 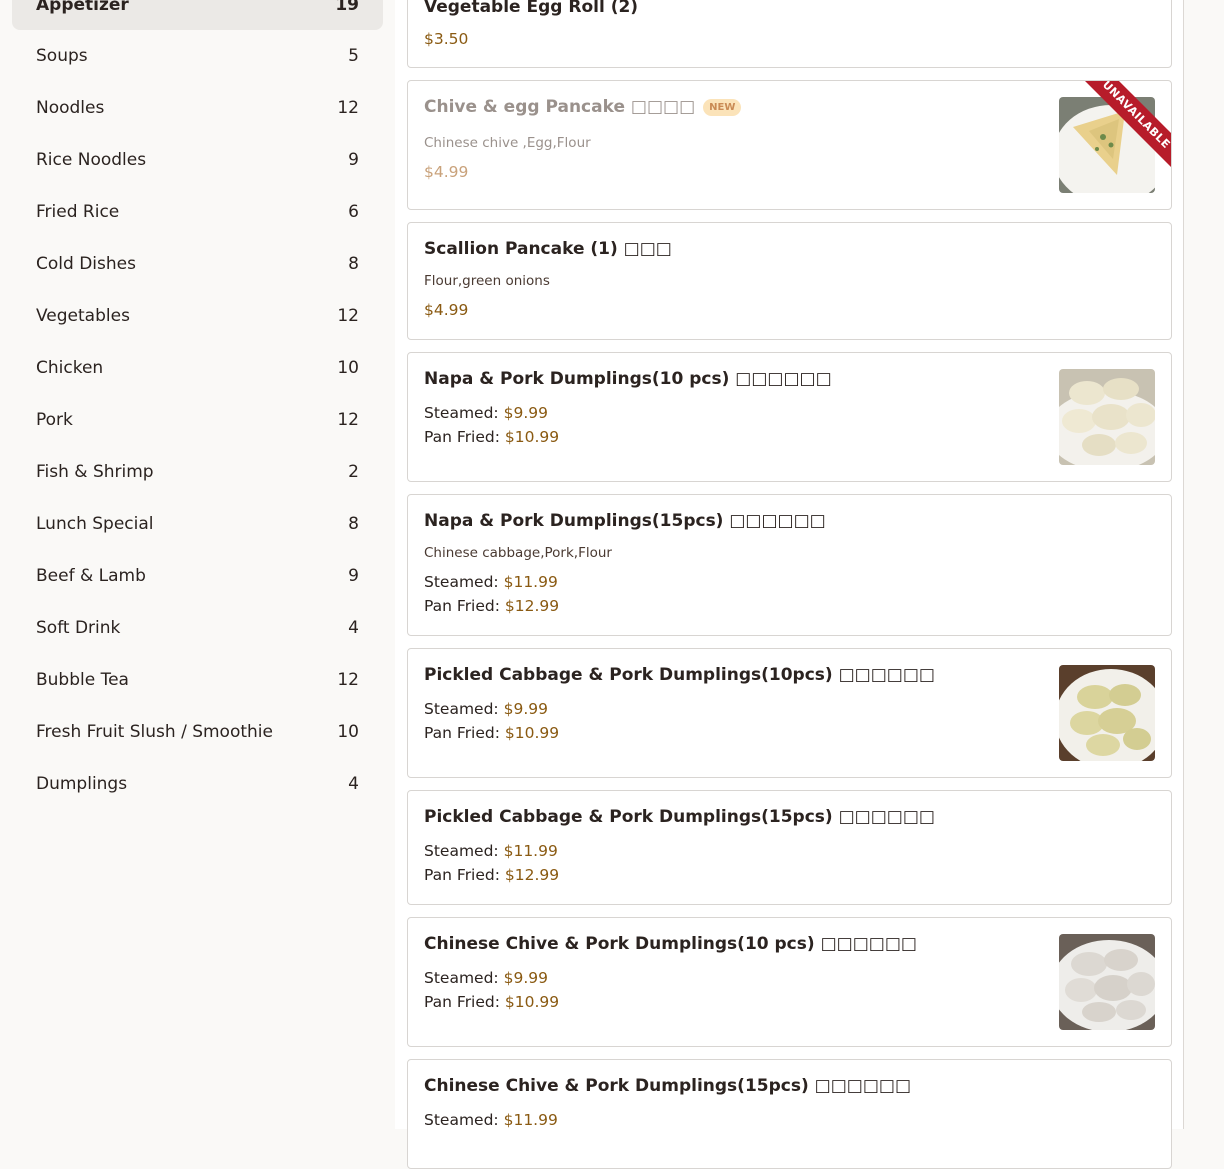 What do you see at coordinates (789, 34) in the screenshot?
I see `menu-item-card: Vegetable Egg Roll (2) $3.50` at bounding box center [789, 34].